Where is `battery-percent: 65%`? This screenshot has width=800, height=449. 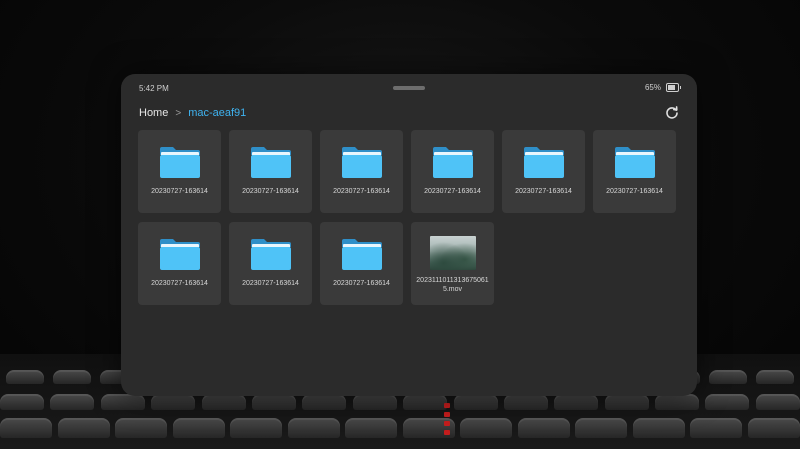 battery-percent: 65% is located at coordinates (652, 87).